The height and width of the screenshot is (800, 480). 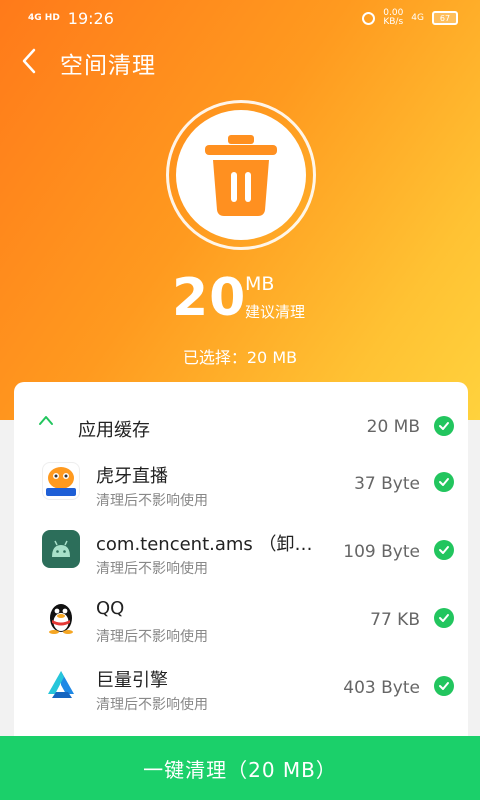 What do you see at coordinates (381, 552) in the screenshot?
I see `app-size: 109 Byte` at bounding box center [381, 552].